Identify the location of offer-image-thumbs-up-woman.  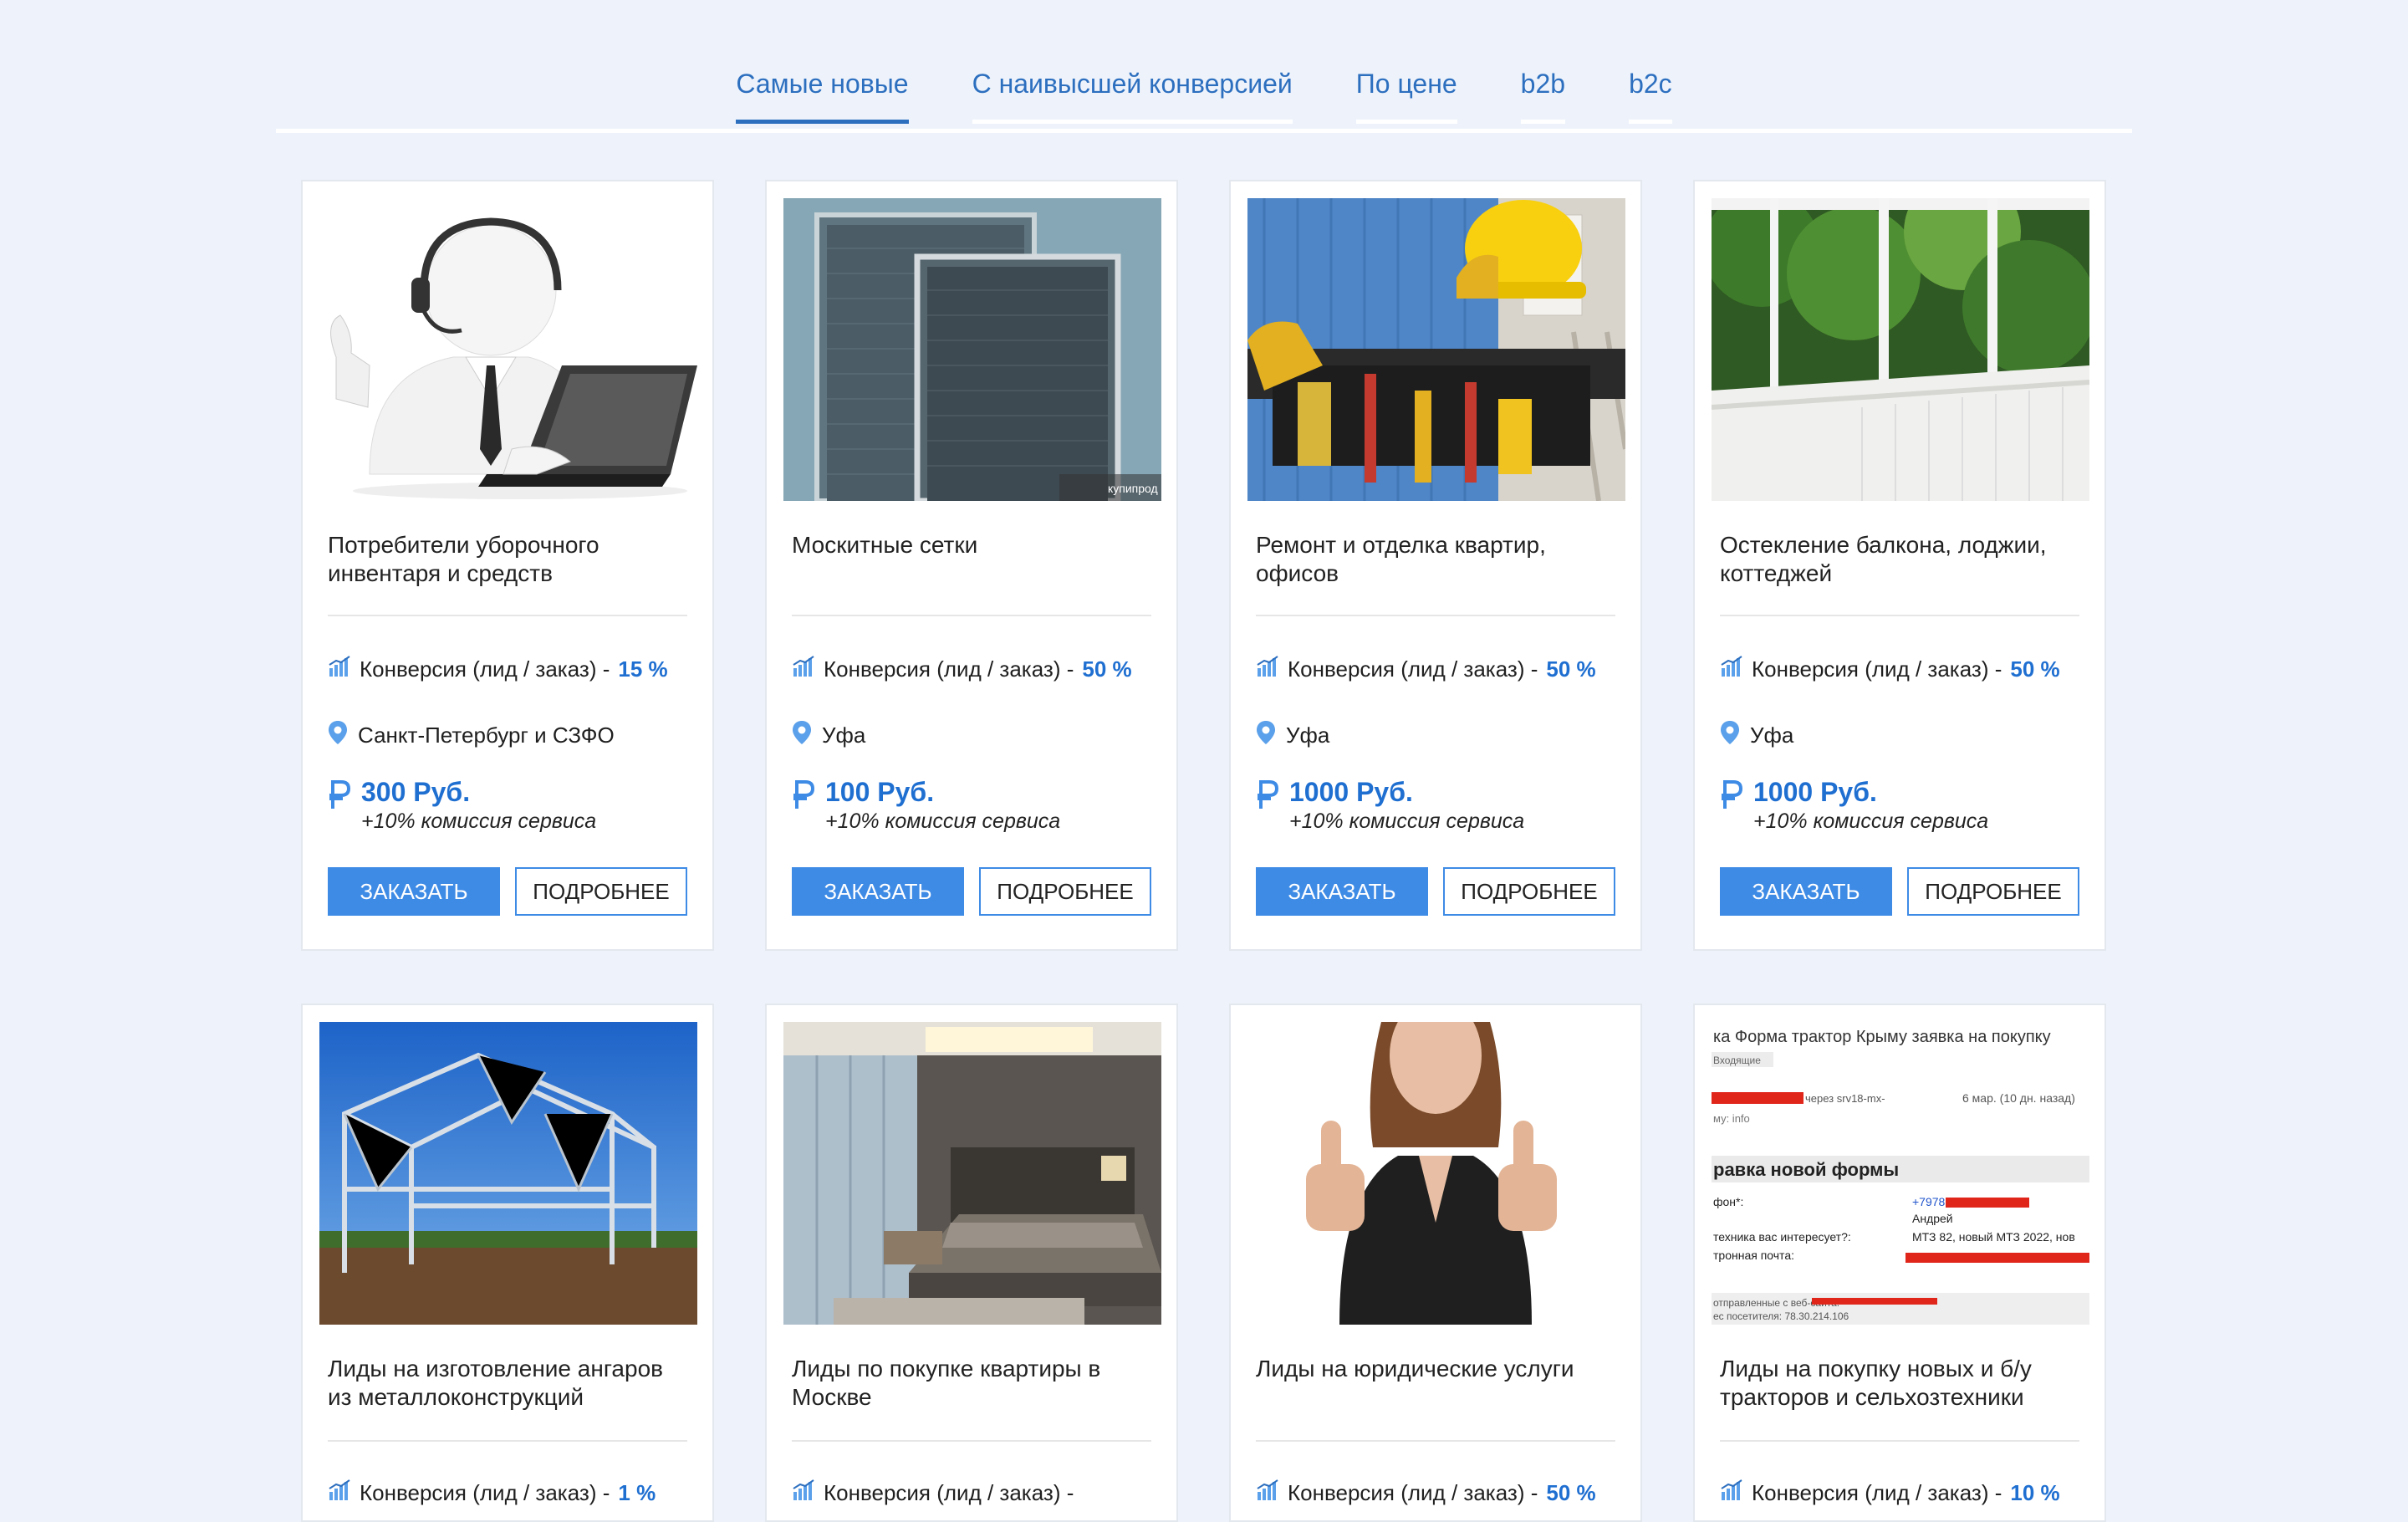
(1436, 1173).